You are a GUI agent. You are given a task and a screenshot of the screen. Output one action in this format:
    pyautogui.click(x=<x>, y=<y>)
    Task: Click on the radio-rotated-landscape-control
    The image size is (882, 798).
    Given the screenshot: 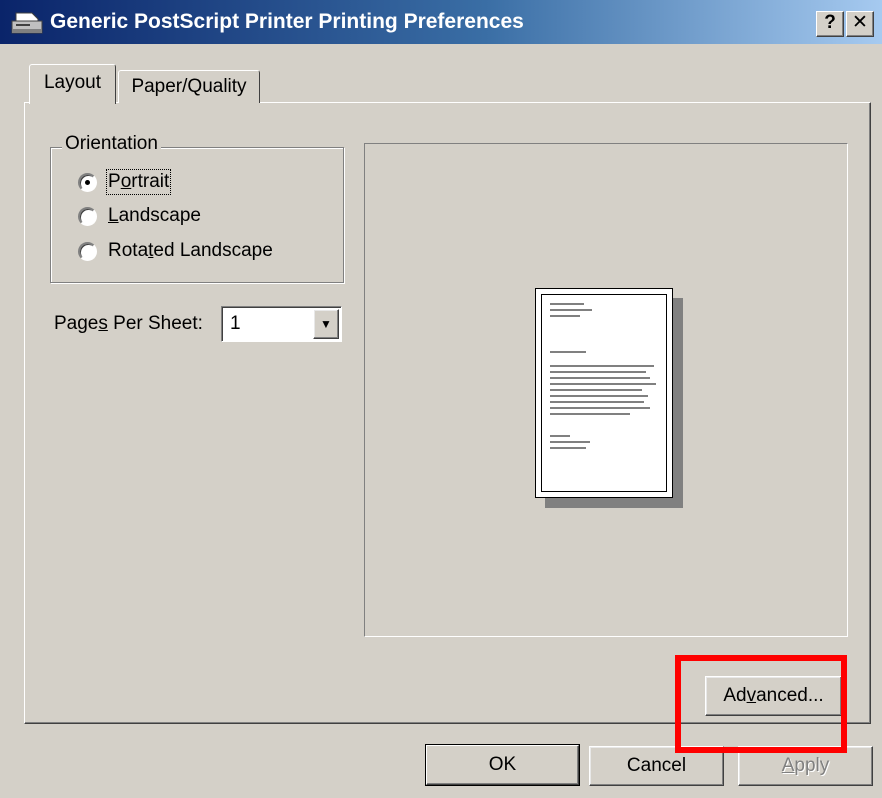 What is the action you would take?
    pyautogui.click(x=87, y=251)
    